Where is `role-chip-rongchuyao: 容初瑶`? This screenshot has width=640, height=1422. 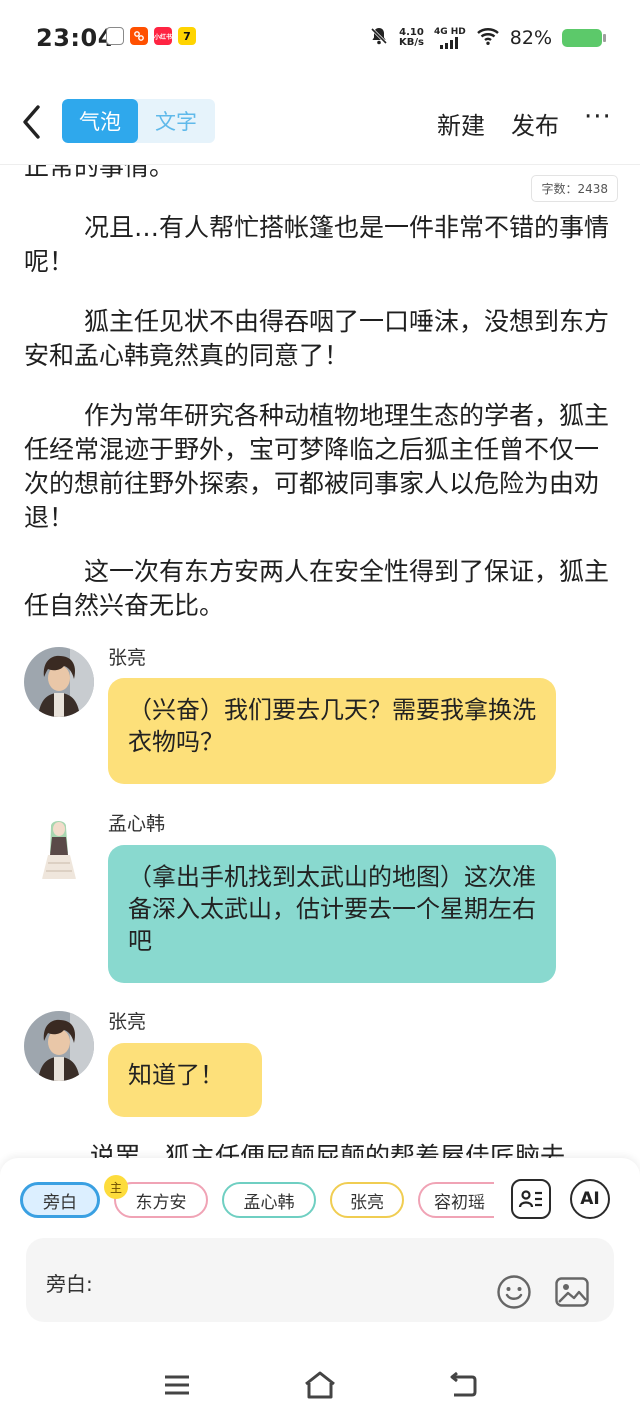 role-chip-rongchuyao: 容初瑶 is located at coordinates (456, 1200).